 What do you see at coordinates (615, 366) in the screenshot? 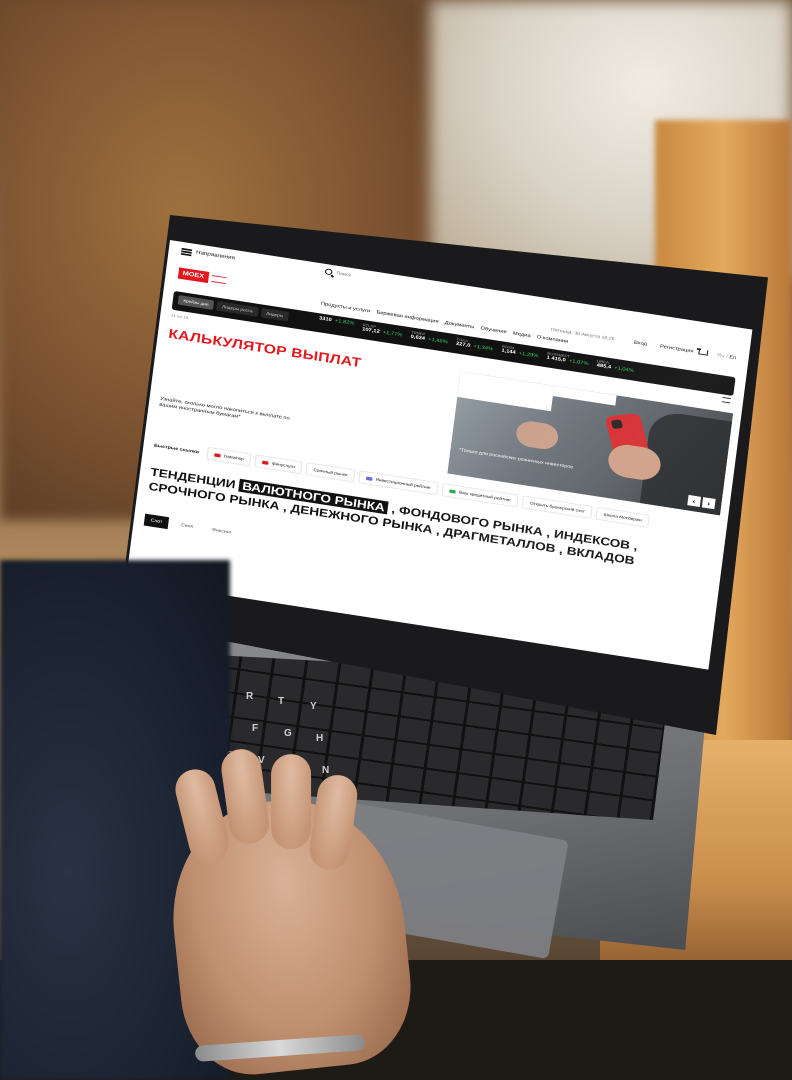
I see `ticker-item: URKA 485,4 +1,04%` at bounding box center [615, 366].